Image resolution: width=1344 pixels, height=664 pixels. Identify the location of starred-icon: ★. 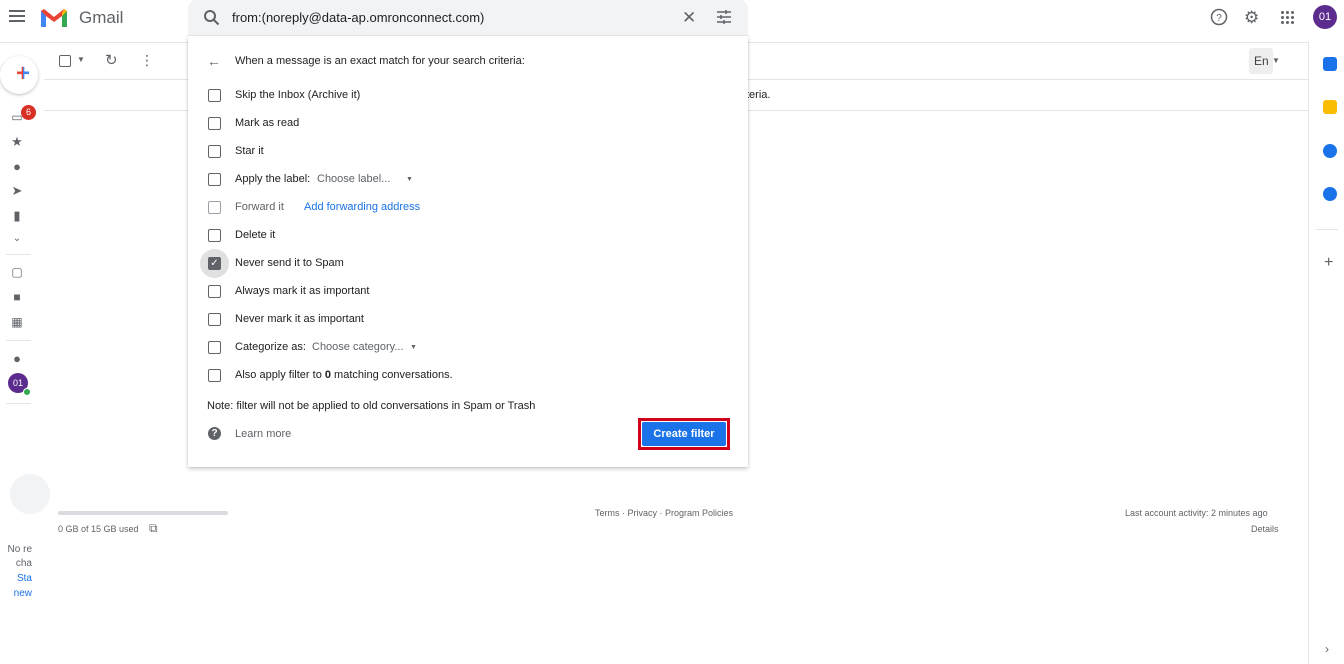
(17, 142).